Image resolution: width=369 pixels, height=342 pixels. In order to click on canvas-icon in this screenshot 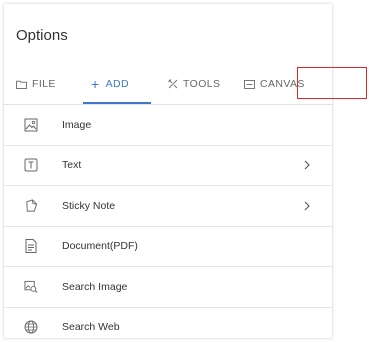, I will do `click(249, 84)`.